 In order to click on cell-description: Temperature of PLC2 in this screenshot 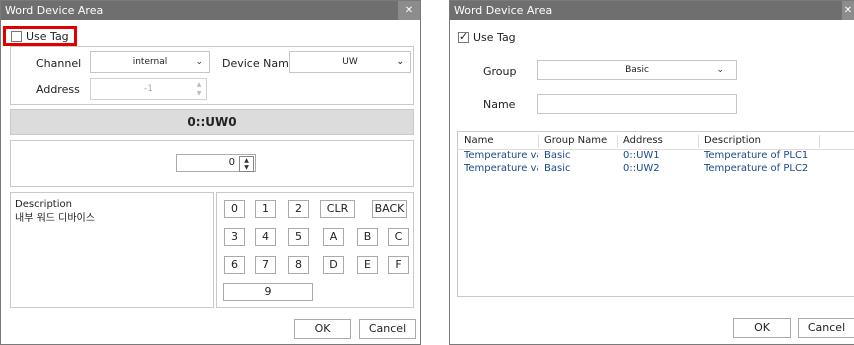, I will do `click(756, 168)`.